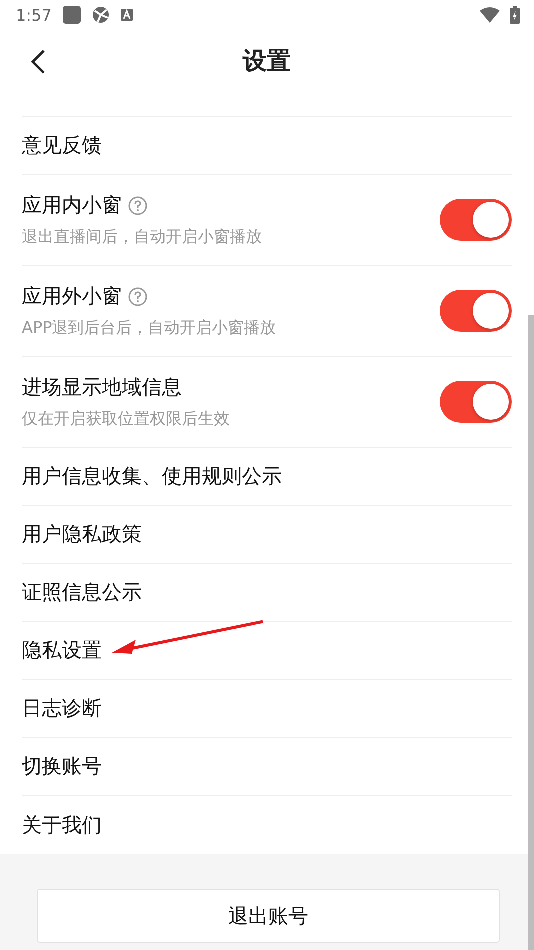  I want to click on status-time: 1:57, so click(34, 15).